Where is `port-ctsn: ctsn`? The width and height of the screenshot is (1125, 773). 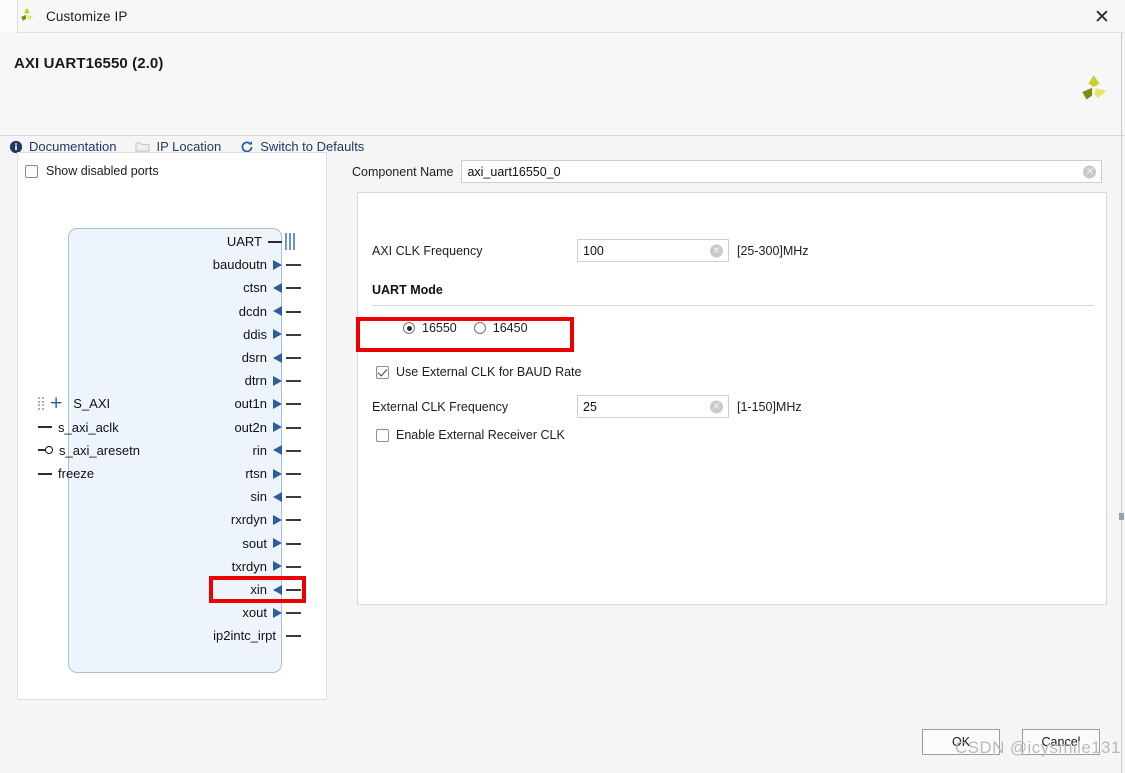 port-ctsn: ctsn is located at coordinates (175, 287).